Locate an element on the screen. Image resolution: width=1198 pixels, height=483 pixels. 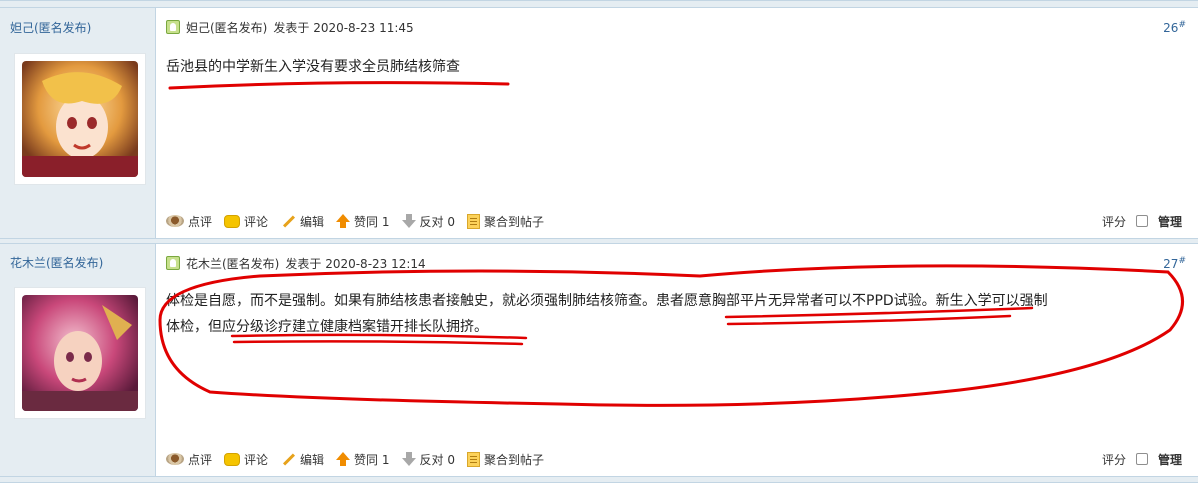
floor-number-value: 26 is located at coordinates (1171, 28).